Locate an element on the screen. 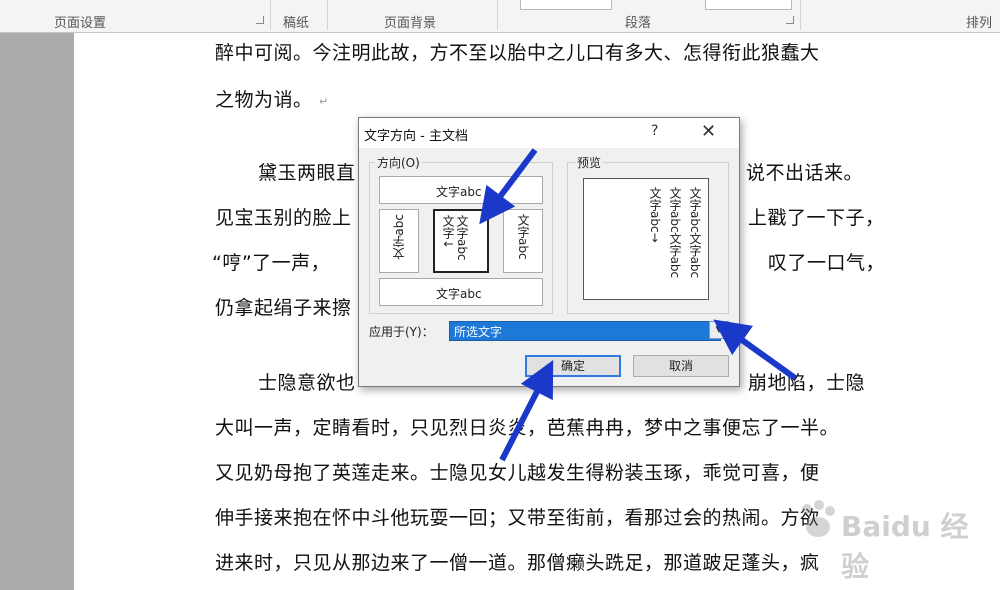  direction-option-vertical-selected: 文字abc文字↓ is located at coordinates (461, 241).